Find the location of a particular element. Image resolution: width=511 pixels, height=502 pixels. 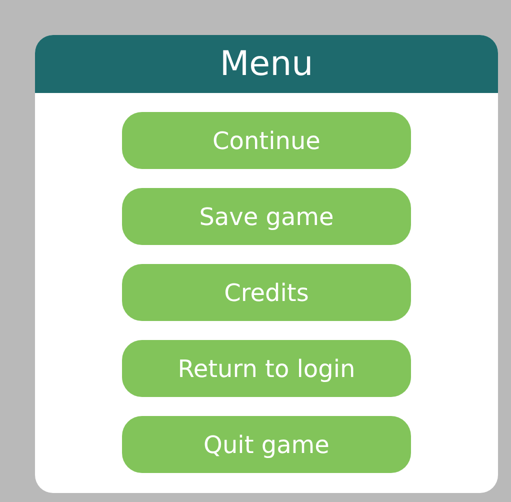

menu-button: Credits is located at coordinates (266, 292).